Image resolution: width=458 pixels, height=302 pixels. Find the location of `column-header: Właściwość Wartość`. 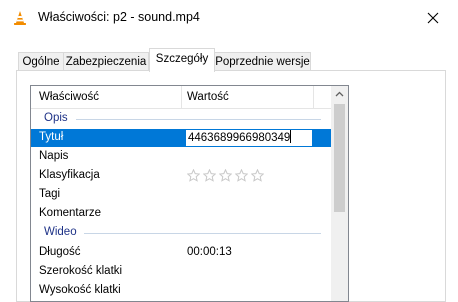

column-header: Właściwość Wartość is located at coordinates (181, 97).